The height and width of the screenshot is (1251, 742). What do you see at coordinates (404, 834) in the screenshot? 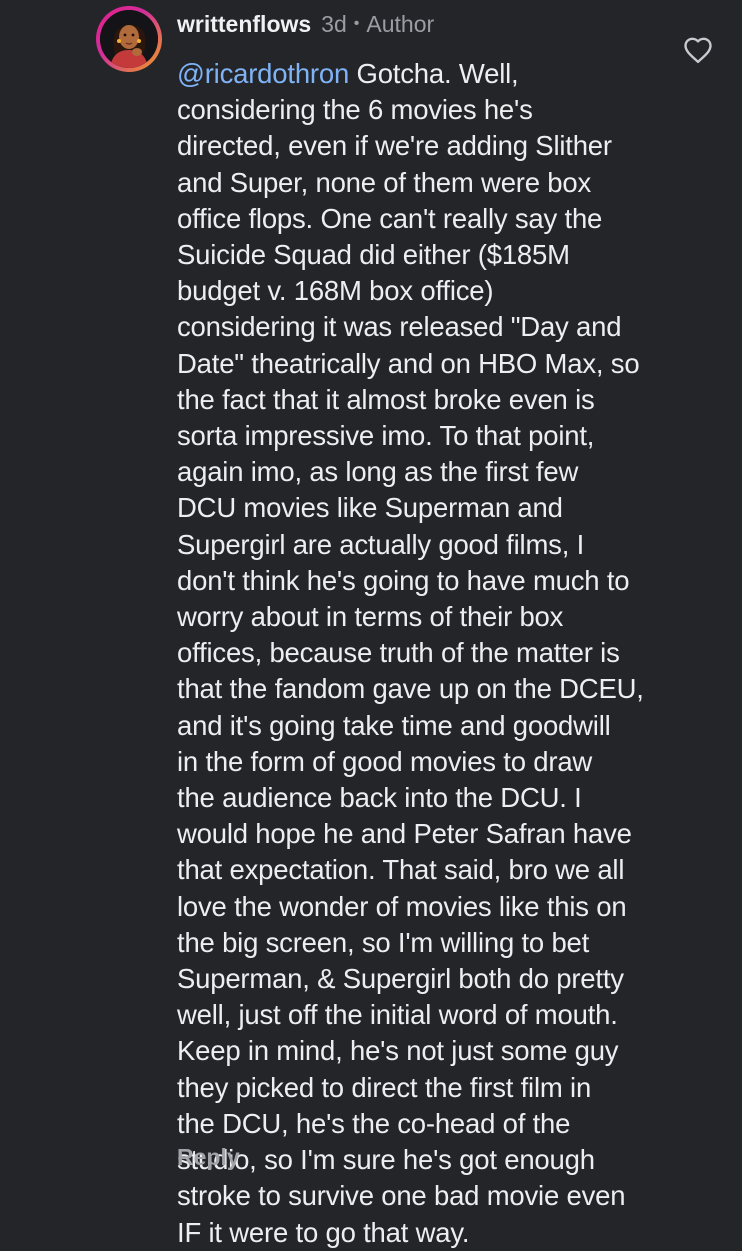
I see `comment-line: would hope he and Peter Safran have` at bounding box center [404, 834].